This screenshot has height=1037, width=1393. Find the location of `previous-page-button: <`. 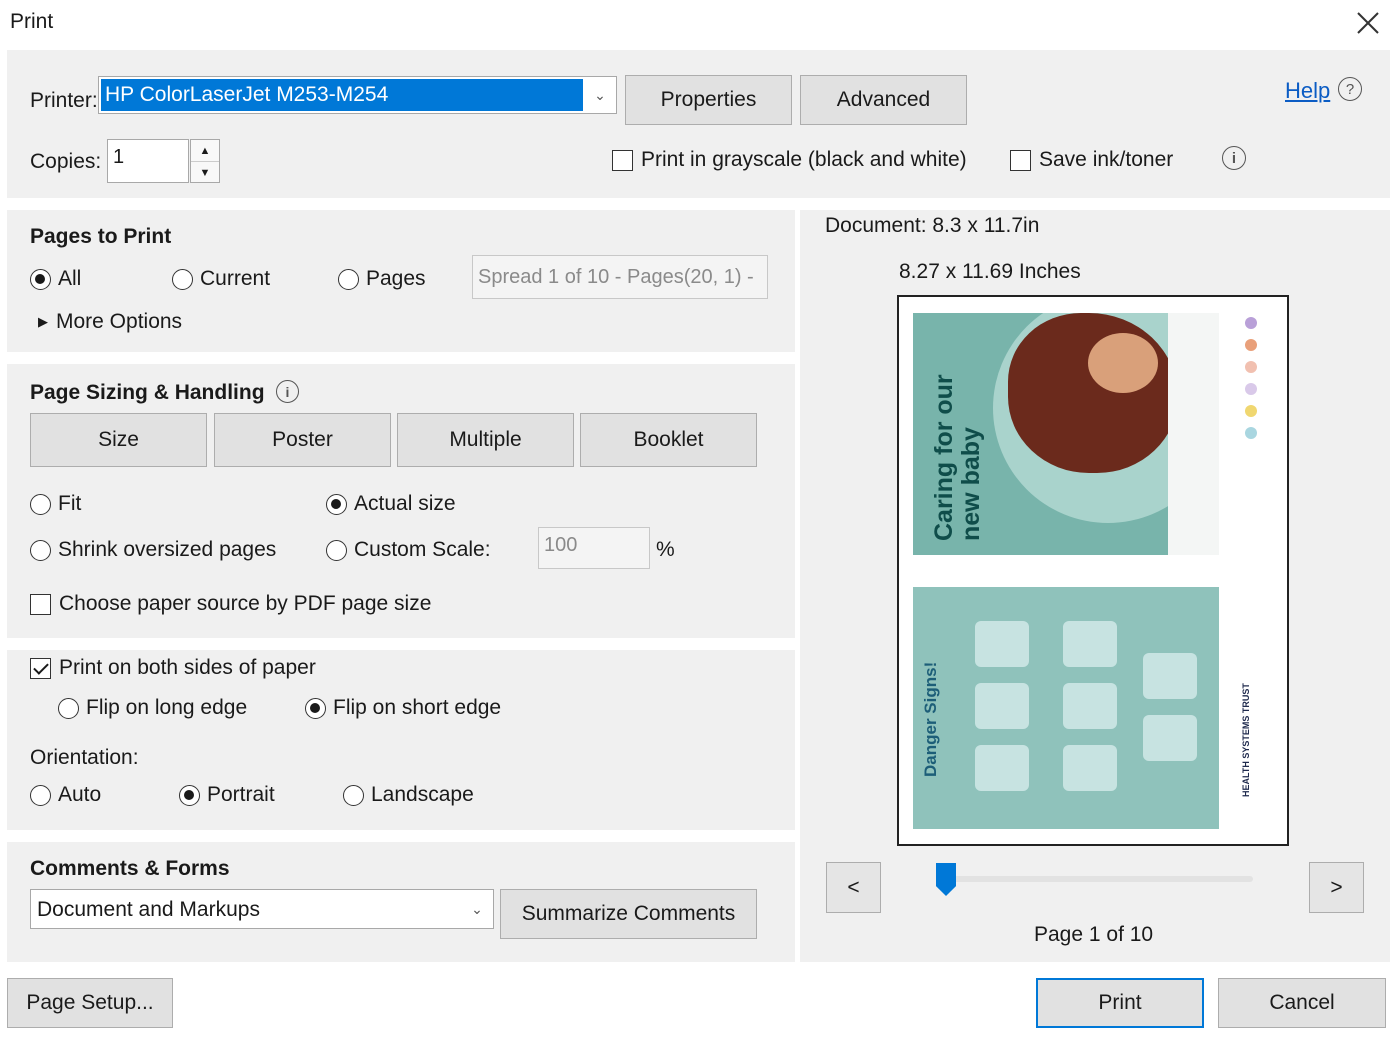

previous-page-button: < is located at coordinates (853, 887).